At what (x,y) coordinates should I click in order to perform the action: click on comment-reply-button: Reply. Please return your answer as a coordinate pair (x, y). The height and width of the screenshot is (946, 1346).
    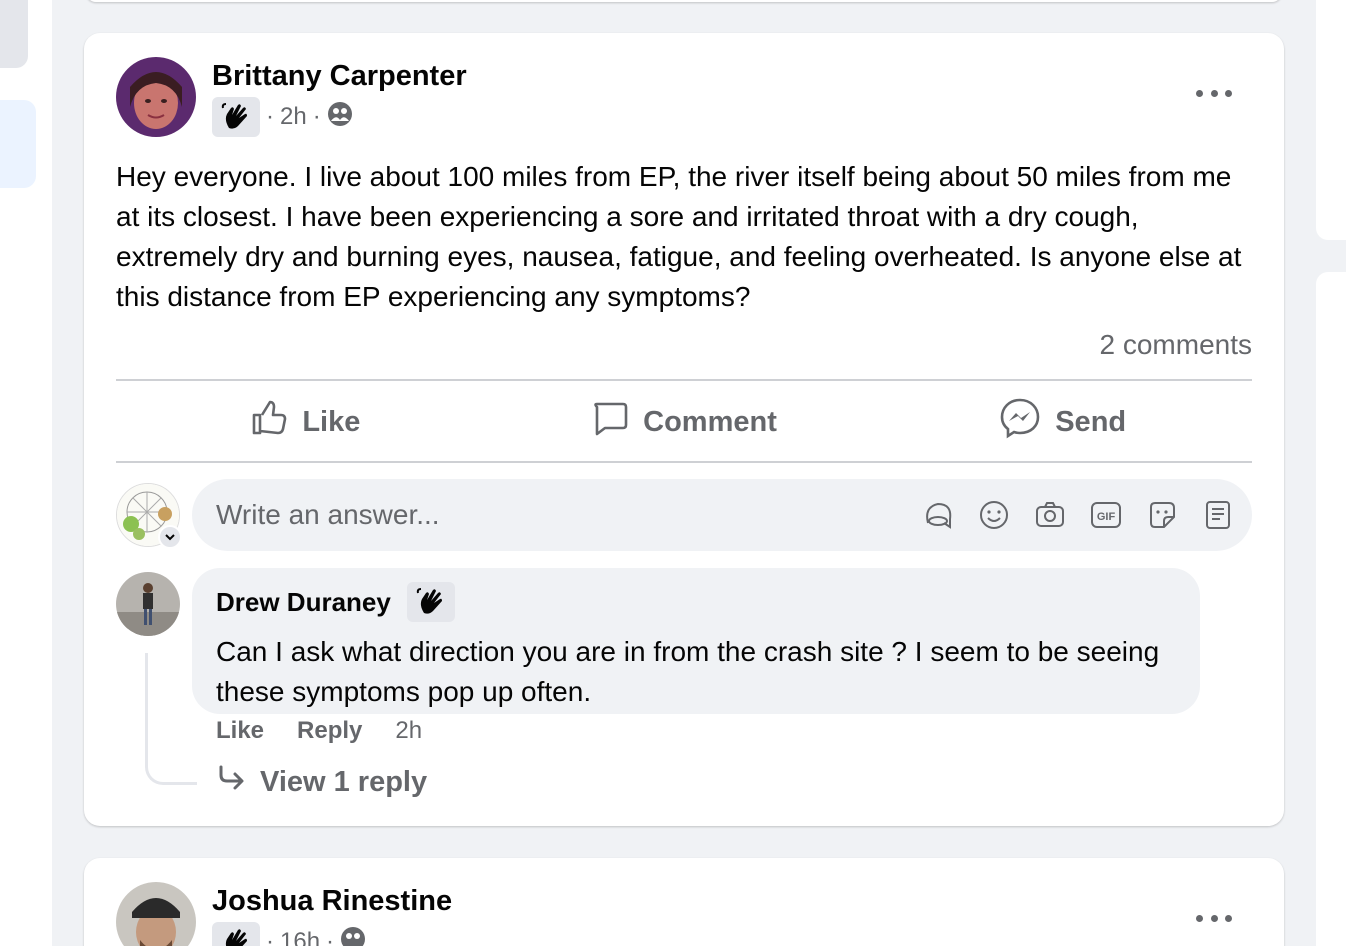
    Looking at the image, I should click on (329, 731).